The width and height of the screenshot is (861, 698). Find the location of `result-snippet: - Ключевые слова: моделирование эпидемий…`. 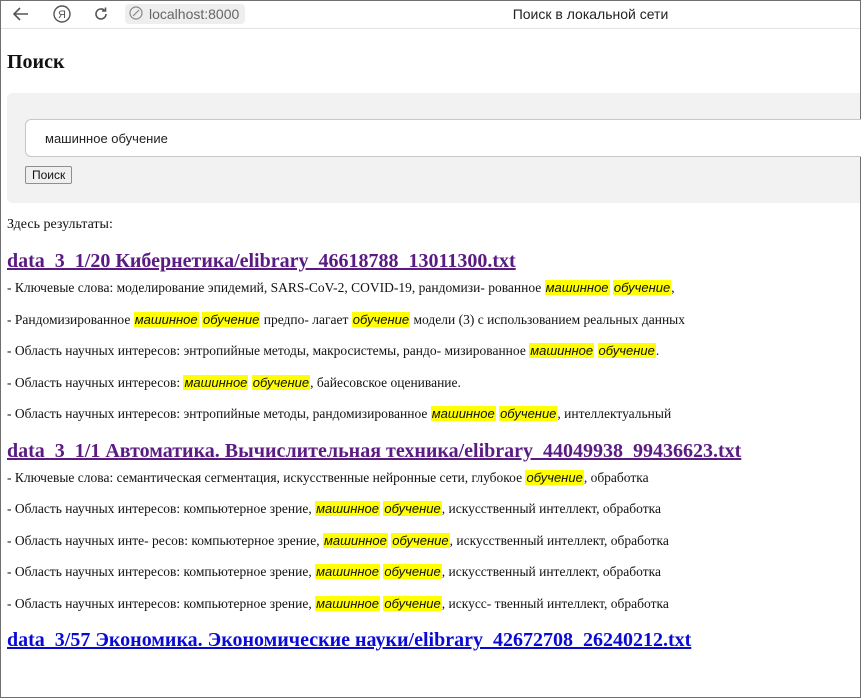

result-snippet: - Ключевые слова: моделирование эпидемий… is located at coordinates (433, 288).